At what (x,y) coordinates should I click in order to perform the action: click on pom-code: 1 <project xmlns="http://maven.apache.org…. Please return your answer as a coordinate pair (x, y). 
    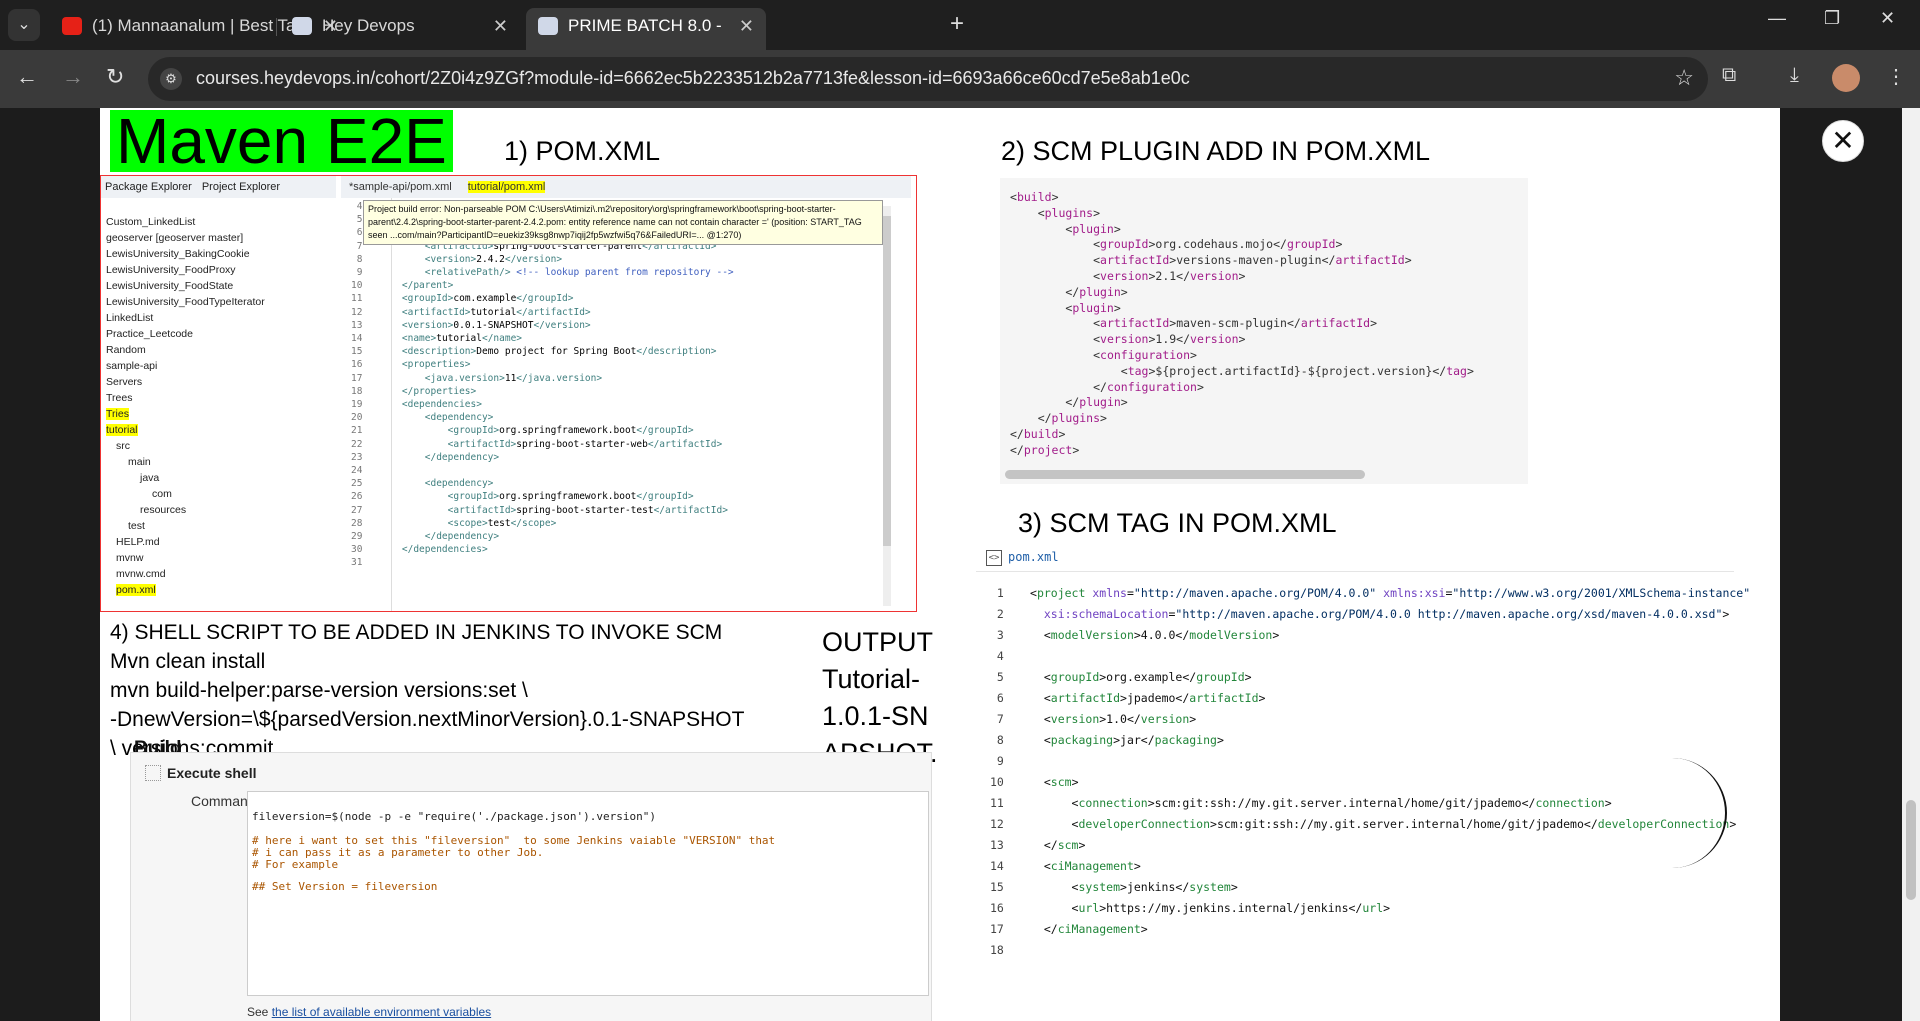
    Looking at the image, I should click on (1370, 771).